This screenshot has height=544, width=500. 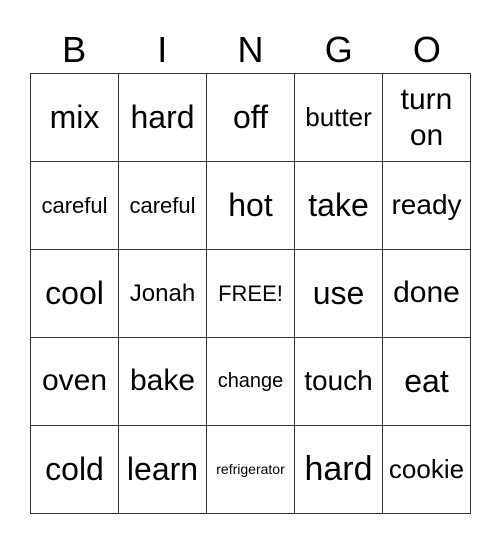 What do you see at coordinates (75, 294) in the screenshot?
I see `bingo-cell: cool` at bounding box center [75, 294].